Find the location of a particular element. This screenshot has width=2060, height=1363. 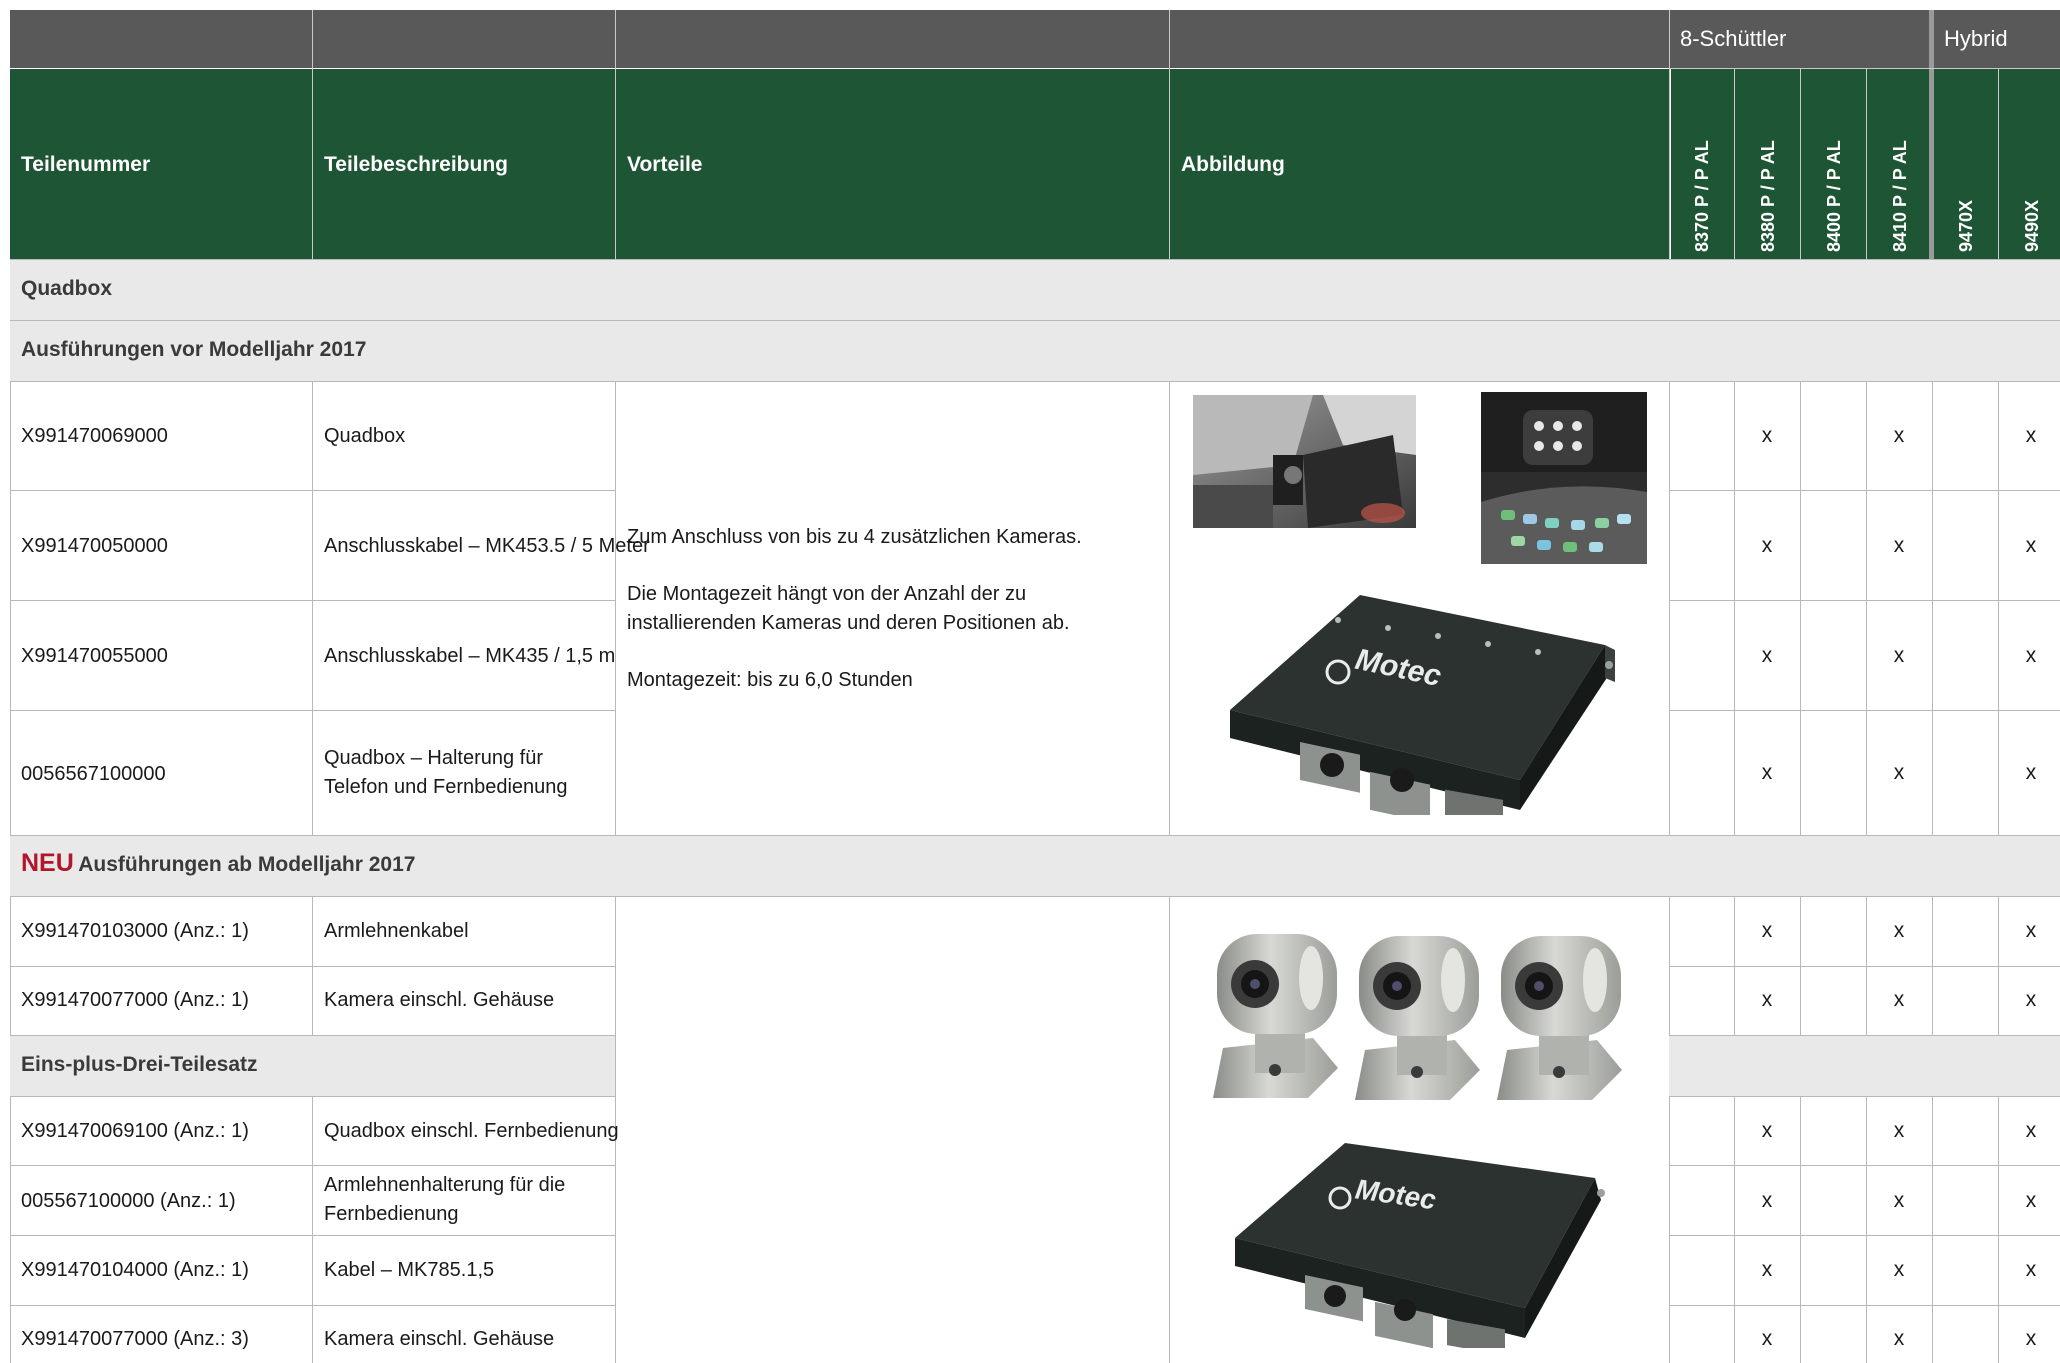

part-number: X991470069000 is located at coordinates (94, 436).